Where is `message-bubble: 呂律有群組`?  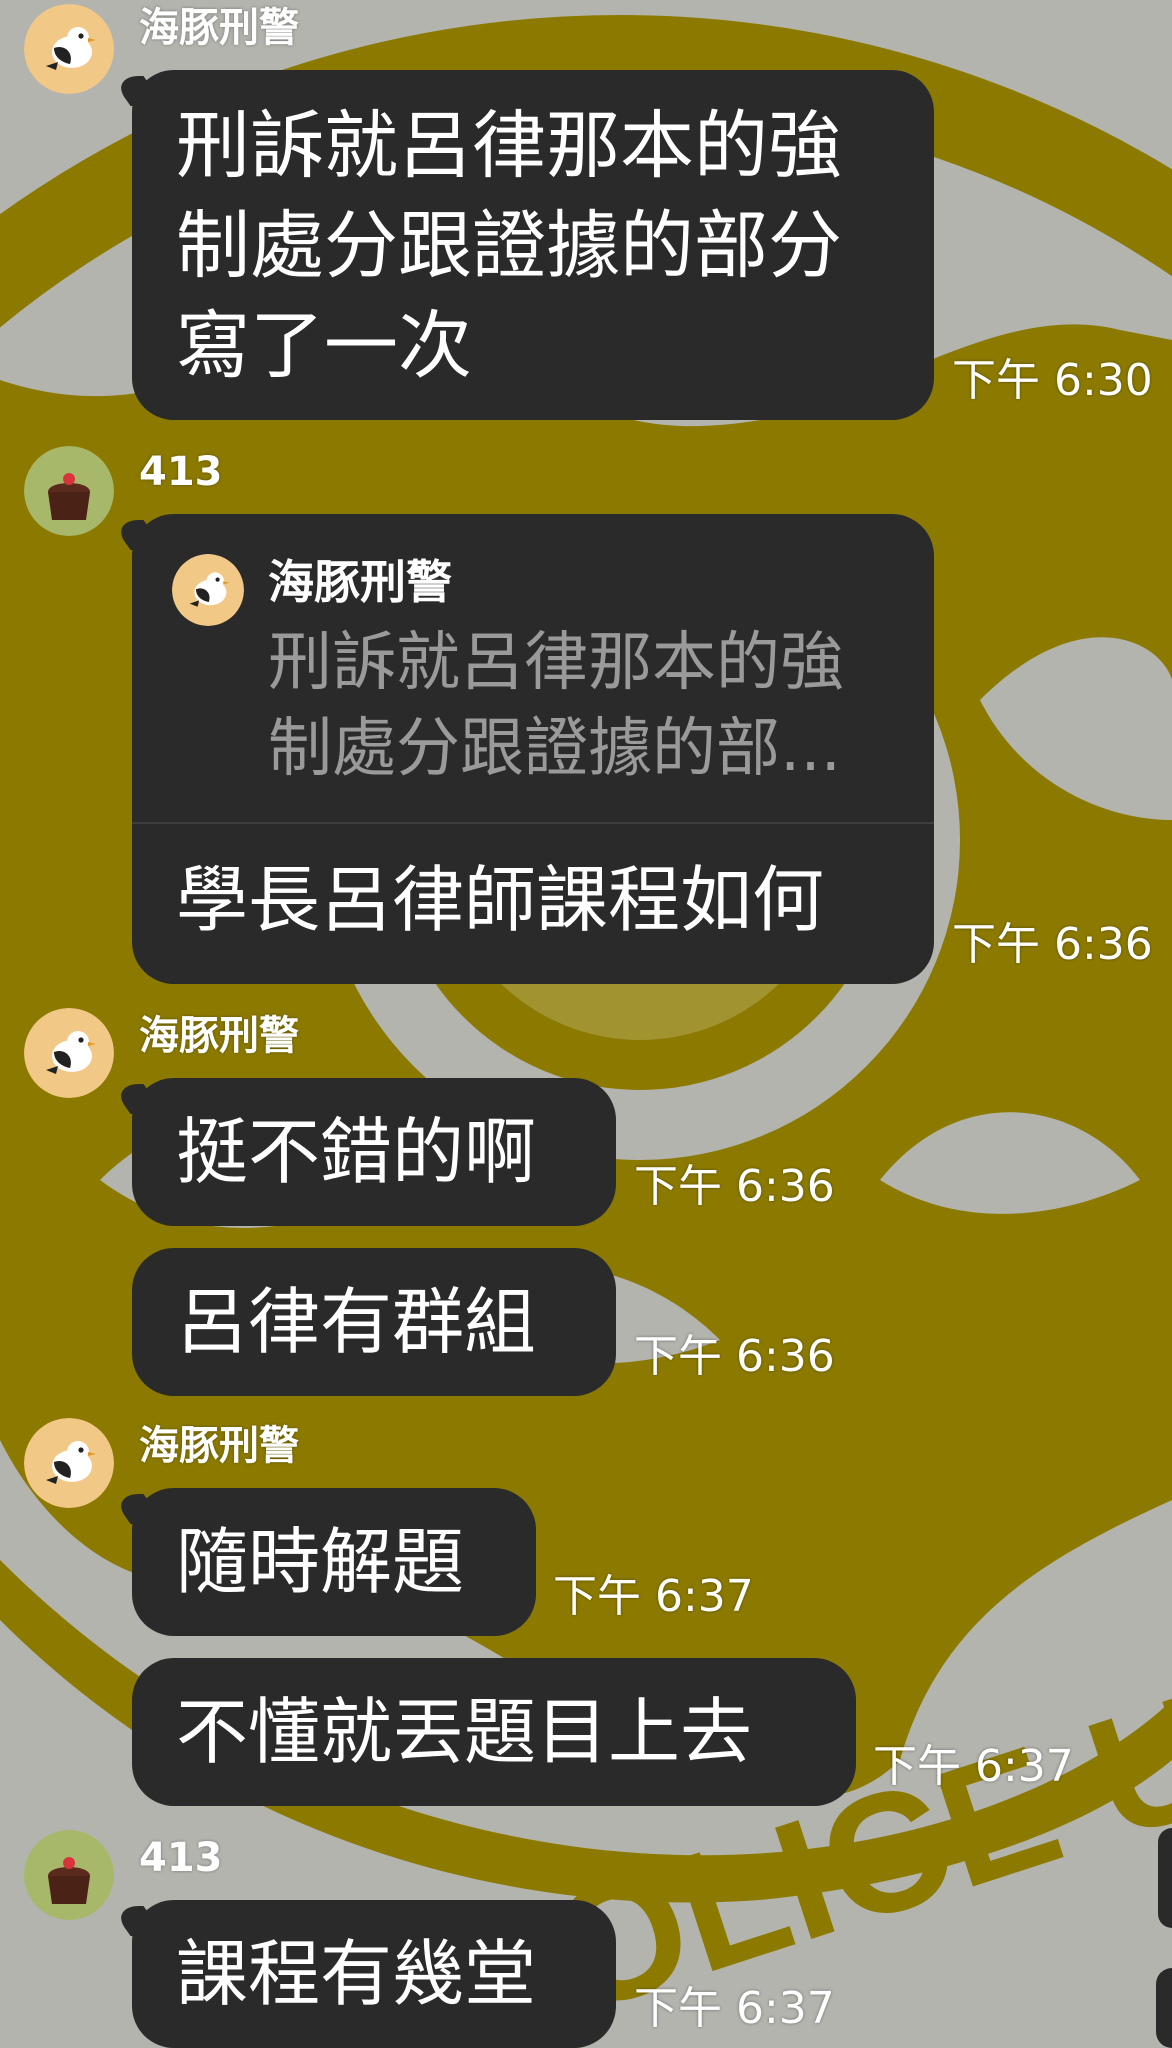 message-bubble: 呂律有群組 is located at coordinates (374, 1322).